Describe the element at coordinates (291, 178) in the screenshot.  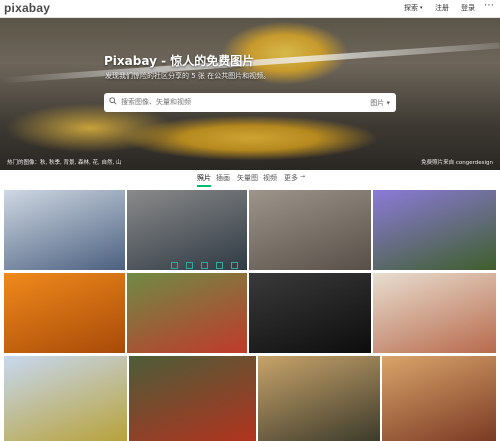
I see `tab-more: 更多` at that location.